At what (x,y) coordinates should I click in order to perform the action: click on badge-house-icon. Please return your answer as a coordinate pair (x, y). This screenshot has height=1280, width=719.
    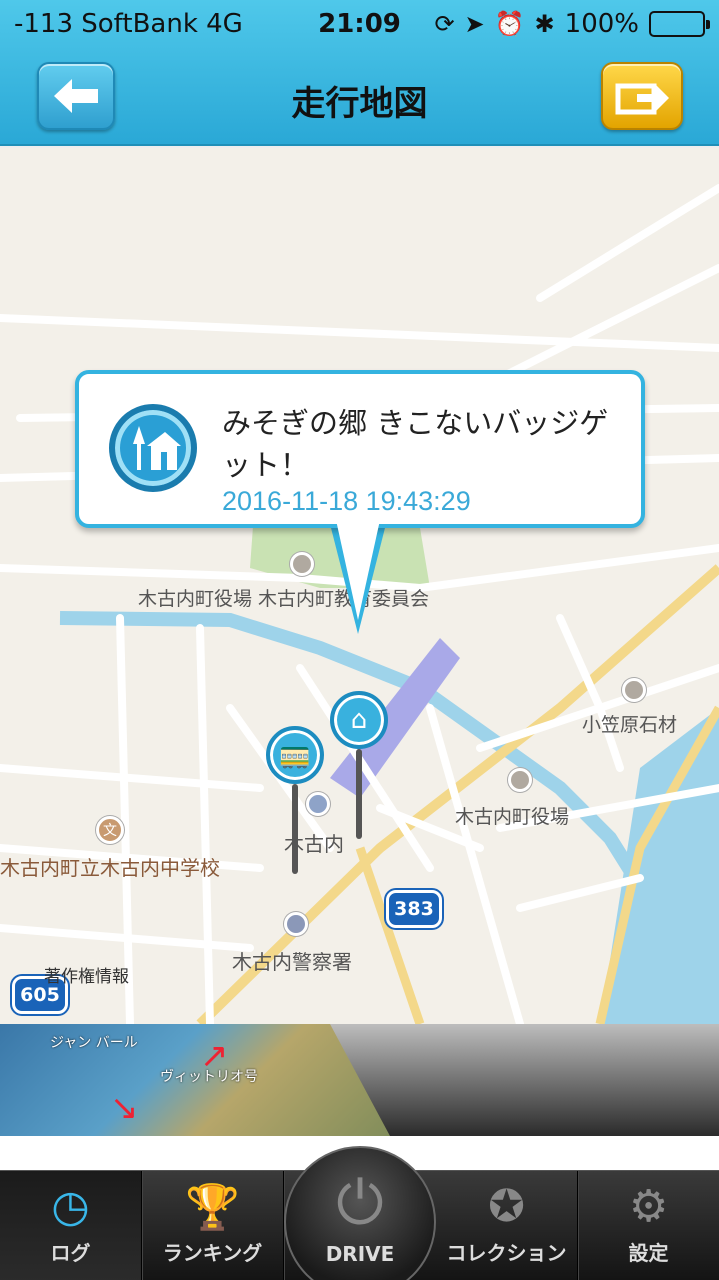
    Looking at the image, I should click on (153, 448).